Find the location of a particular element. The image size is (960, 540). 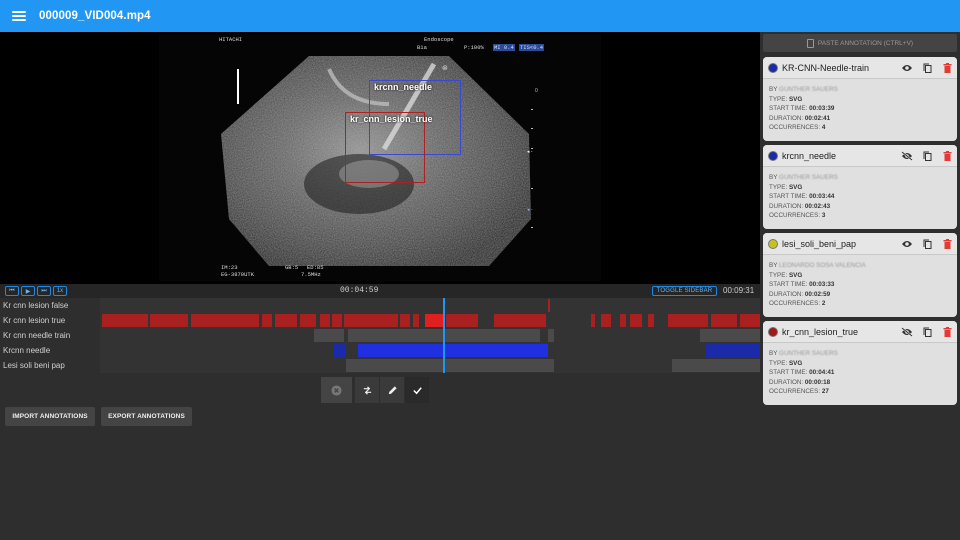

start-time-value: 00:03:33 is located at coordinates (822, 285).